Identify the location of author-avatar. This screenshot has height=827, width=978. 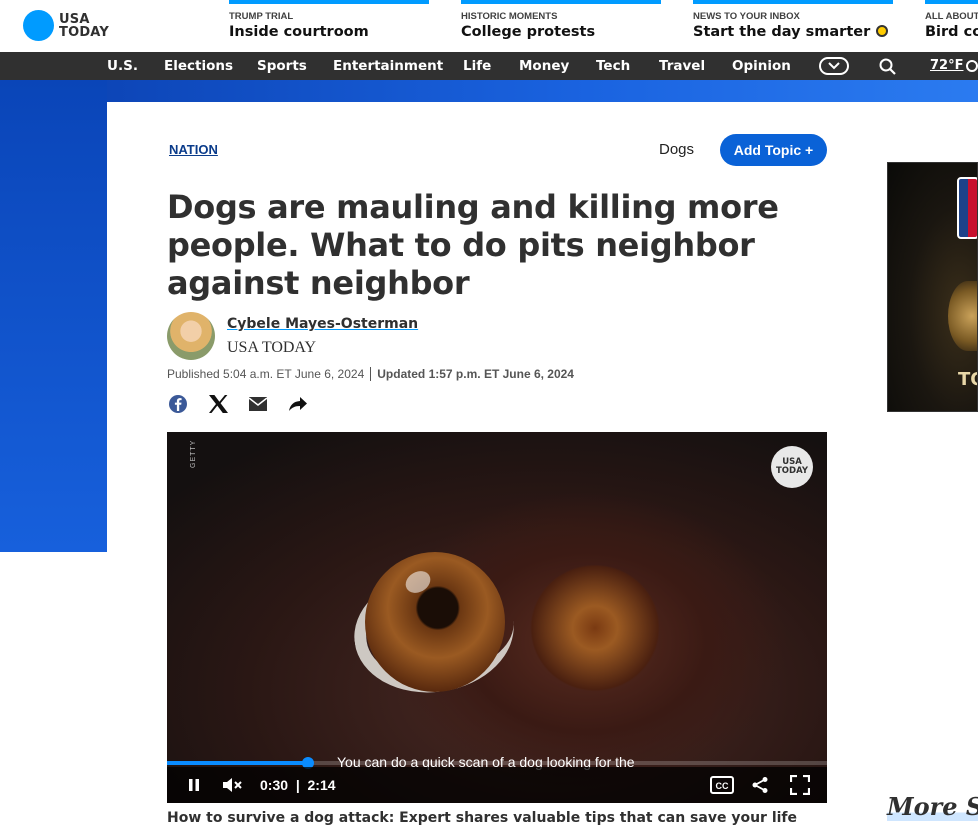
(191, 336).